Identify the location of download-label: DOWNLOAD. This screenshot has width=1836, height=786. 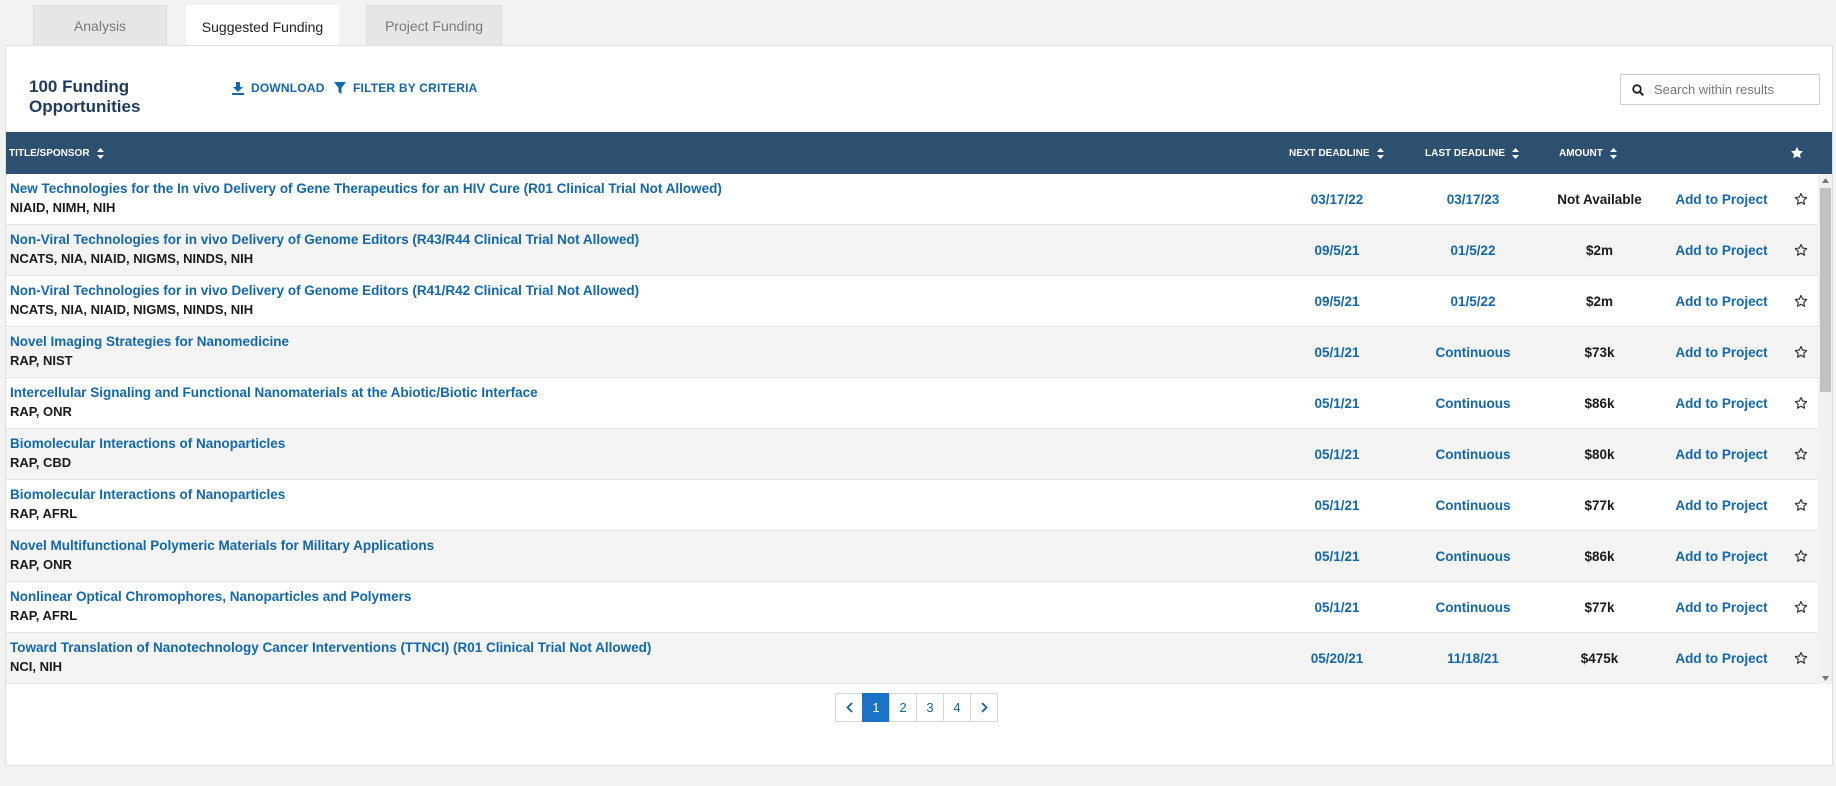
(288, 88).